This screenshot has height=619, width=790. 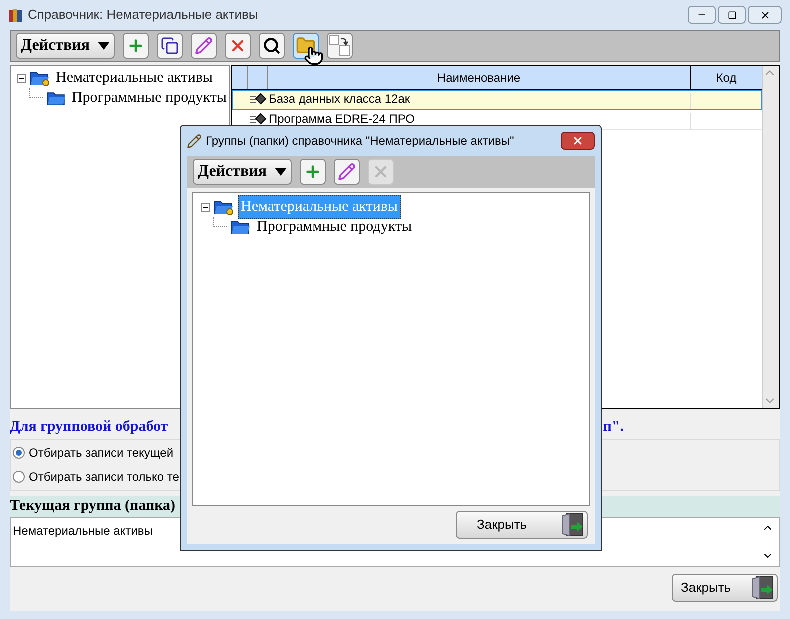 I want to click on hint-text: Для групповой обработ, so click(x=89, y=427).